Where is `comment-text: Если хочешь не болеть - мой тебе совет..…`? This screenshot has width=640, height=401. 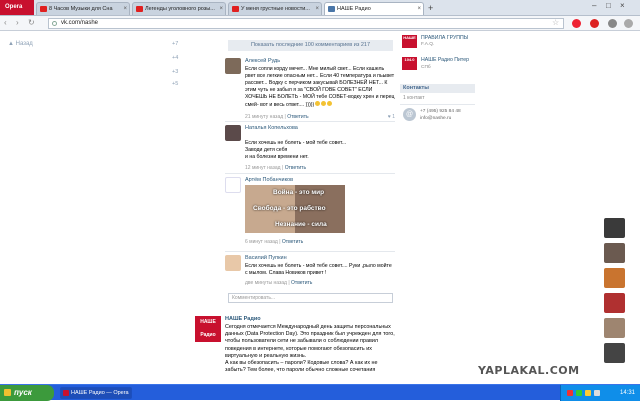
comment-text: Если хочешь не болеть - мой тебе совет..… is located at coordinates (318, 270).